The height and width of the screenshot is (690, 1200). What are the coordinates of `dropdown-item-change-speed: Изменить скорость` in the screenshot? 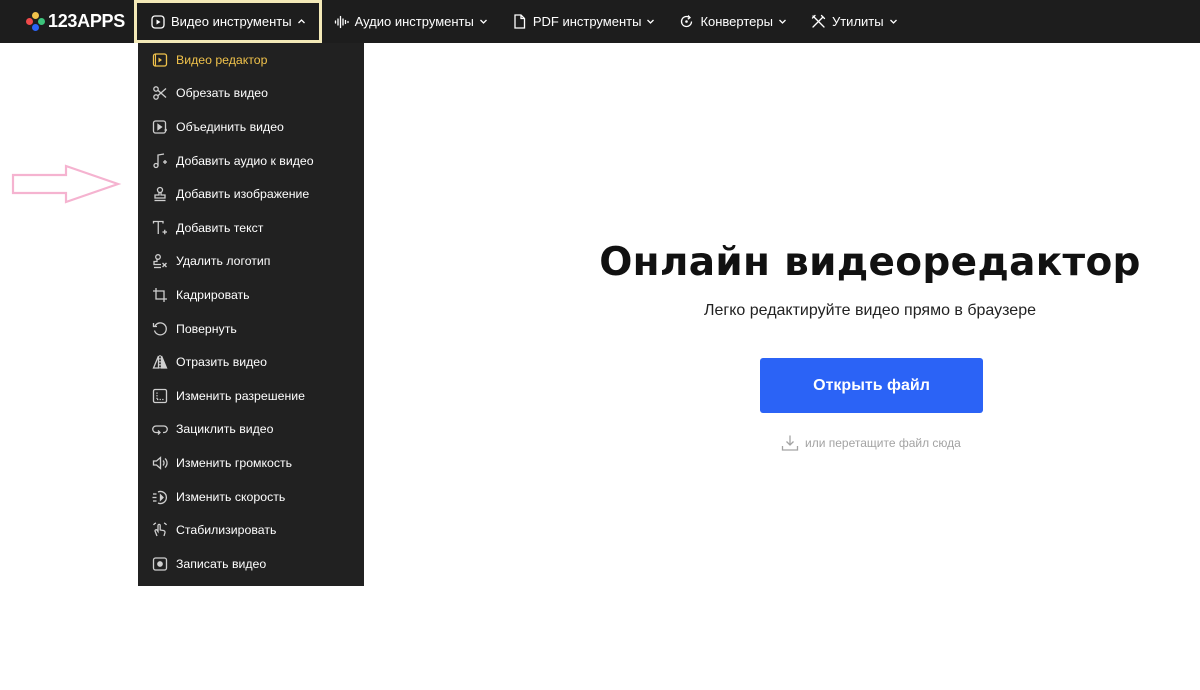 It's located at (251, 497).